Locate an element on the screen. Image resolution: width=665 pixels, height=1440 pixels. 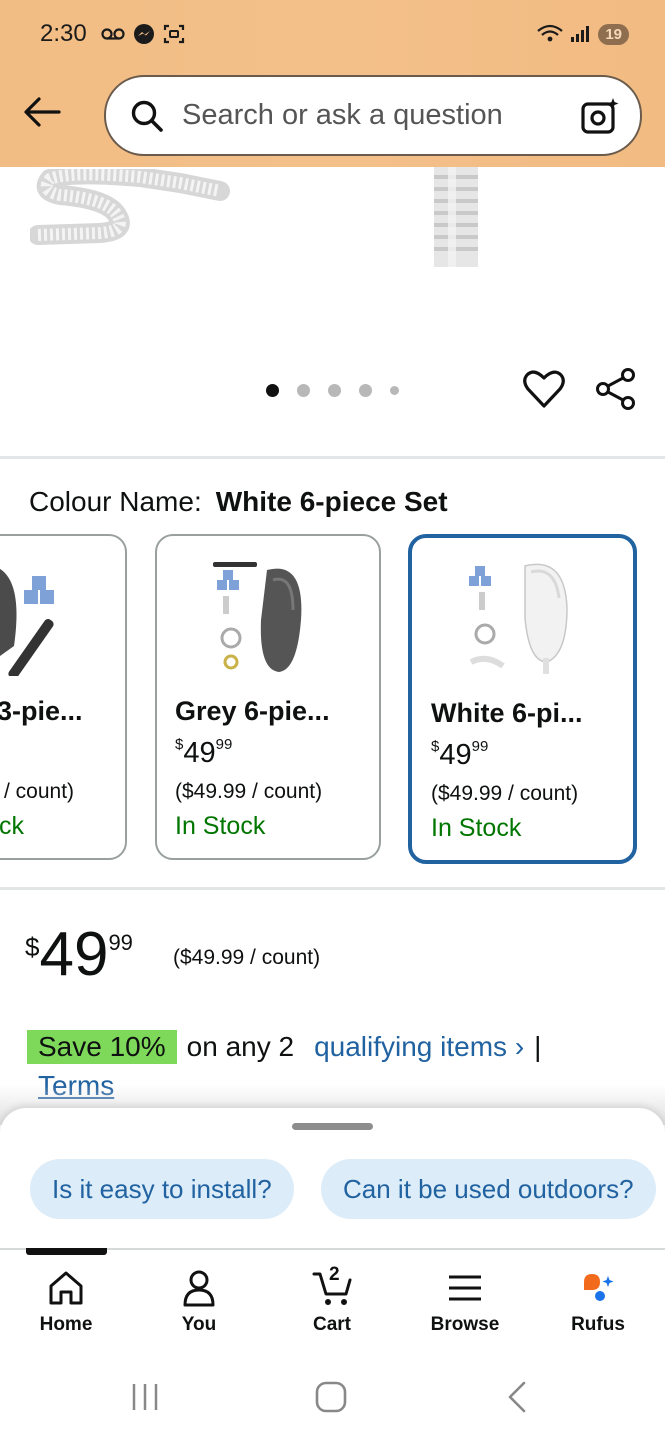
status-icons is located at coordinates (143, 34).